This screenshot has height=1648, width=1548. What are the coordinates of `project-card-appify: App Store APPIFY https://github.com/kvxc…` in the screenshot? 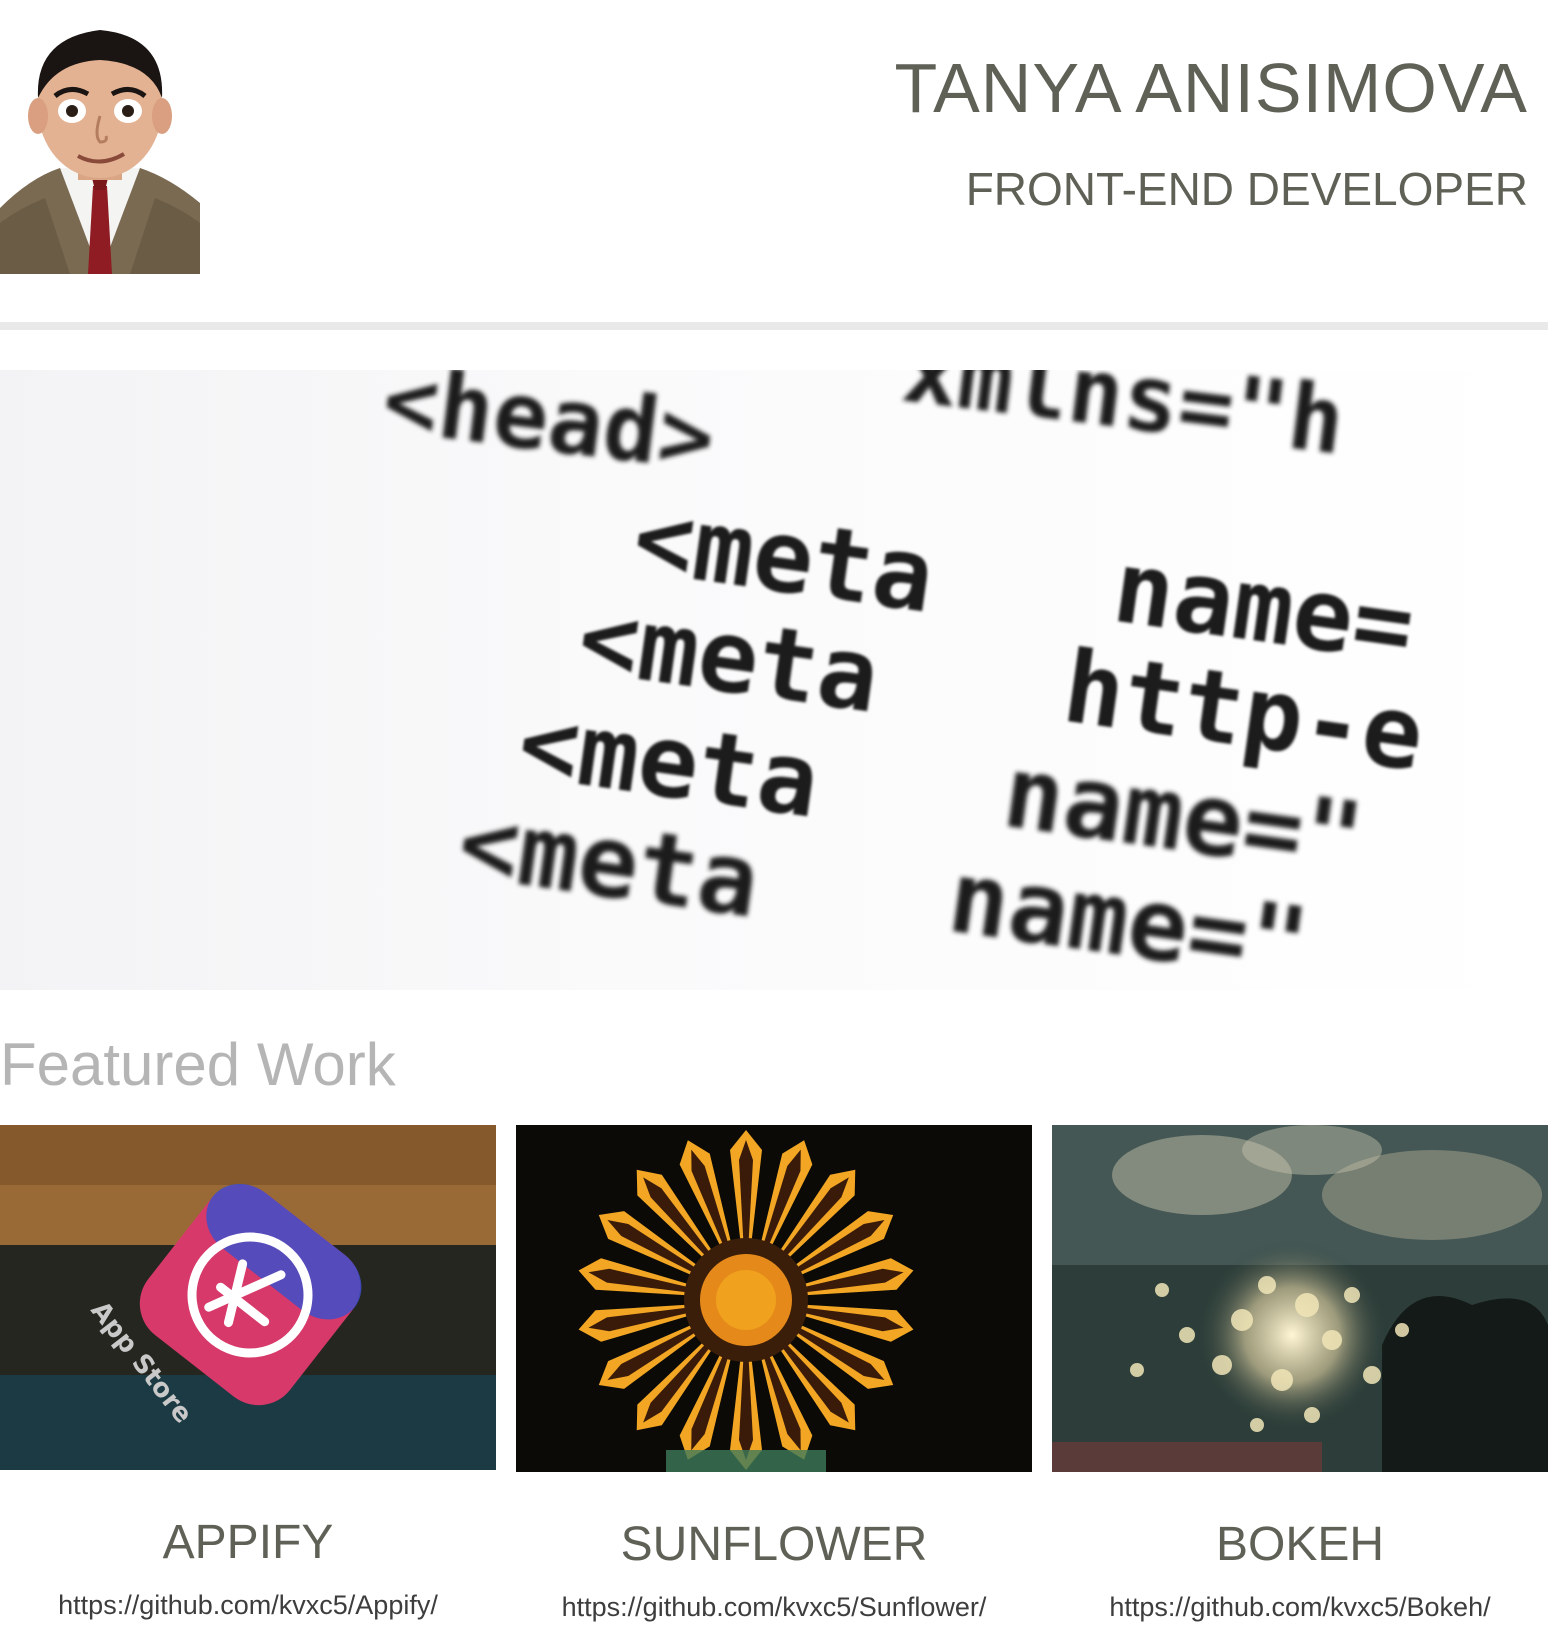 It's located at (248, 1386).